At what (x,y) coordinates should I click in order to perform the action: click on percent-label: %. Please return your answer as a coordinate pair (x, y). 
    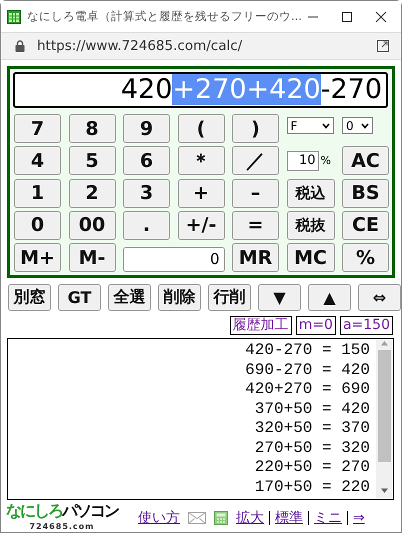
    Looking at the image, I should click on (325, 161).